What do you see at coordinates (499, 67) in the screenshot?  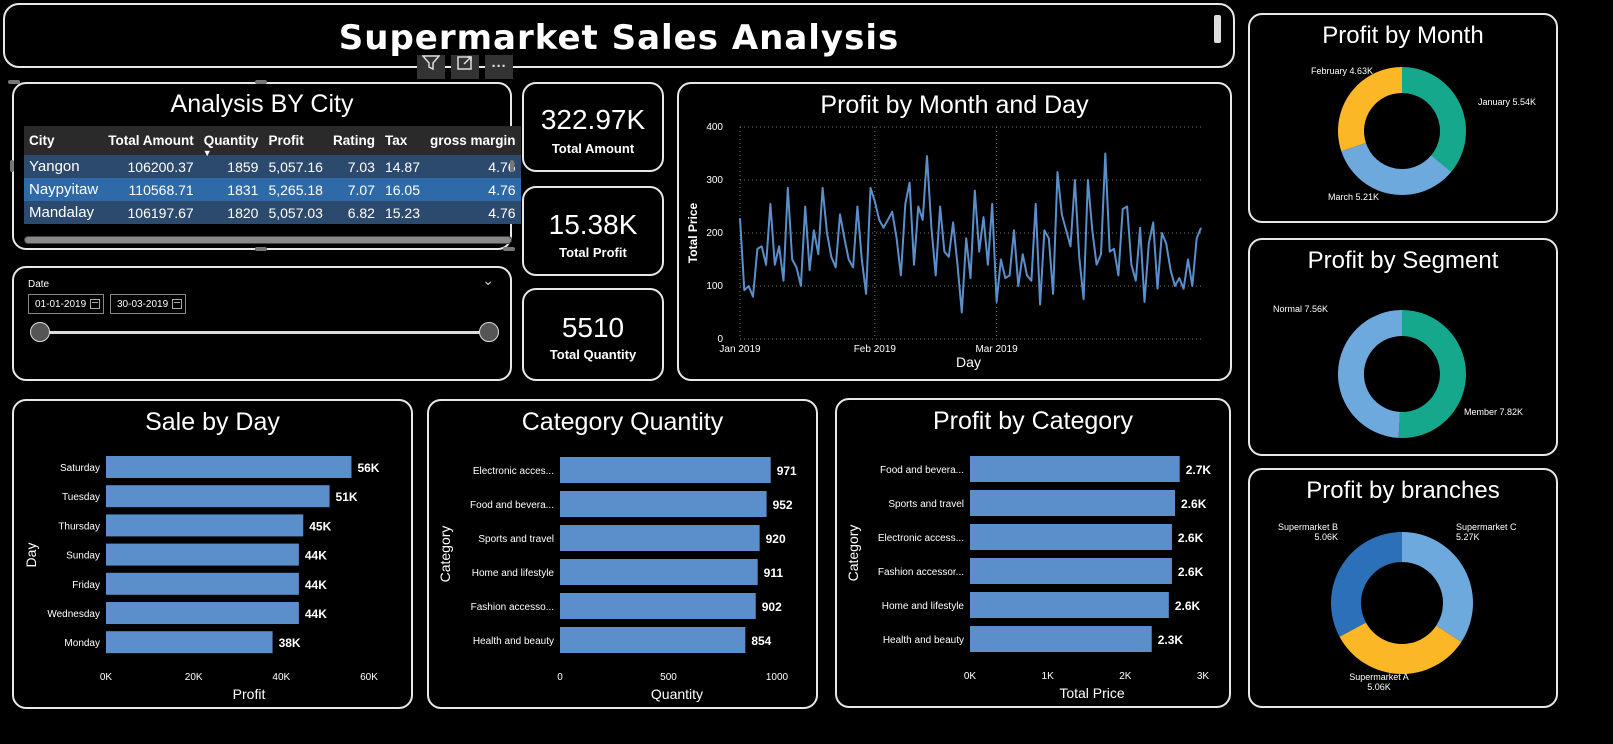 I see `more-options-button: ···` at bounding box center [499, 67].